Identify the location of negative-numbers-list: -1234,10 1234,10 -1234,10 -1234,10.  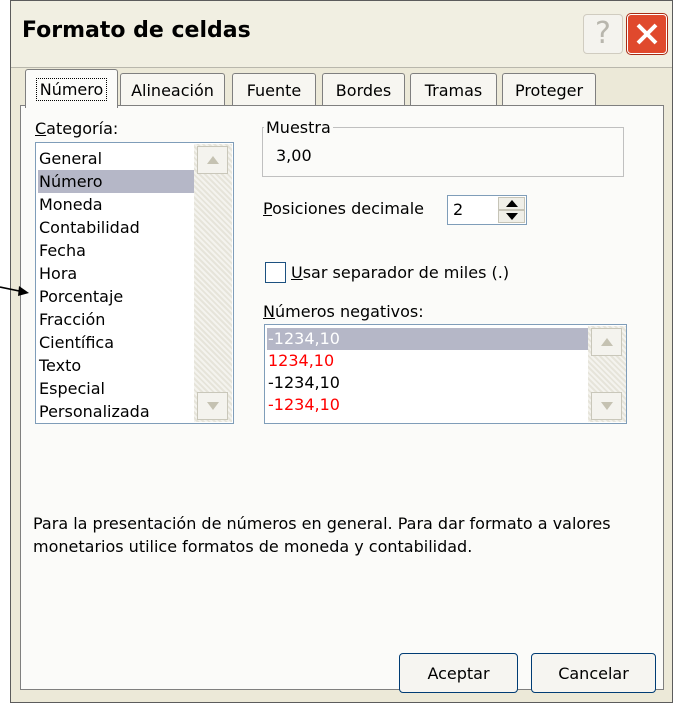
(445, 374).